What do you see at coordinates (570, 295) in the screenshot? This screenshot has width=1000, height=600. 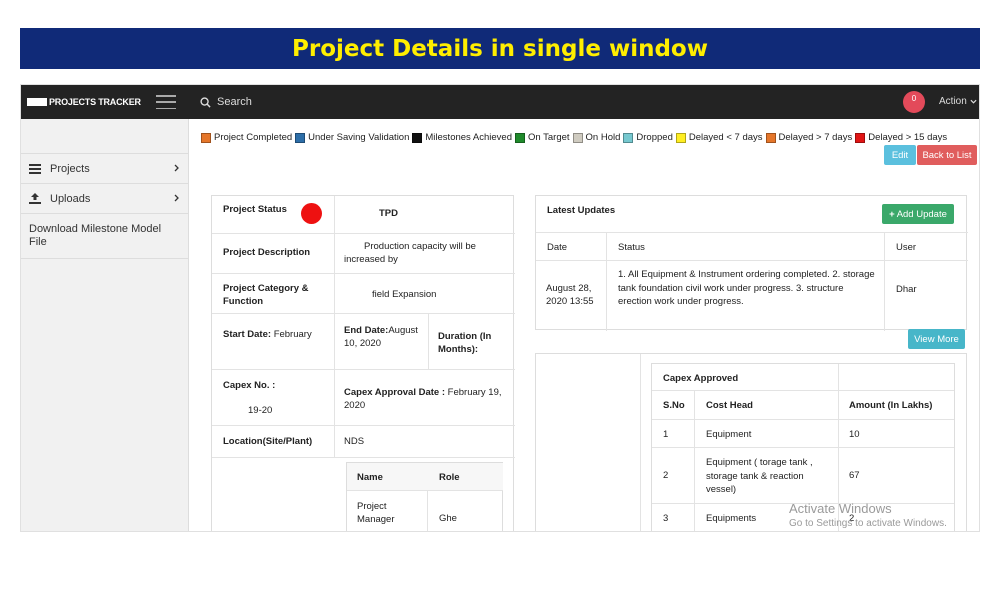 I see `update-date: August 28, 2020 13:55` at bounding box center [570, 295].